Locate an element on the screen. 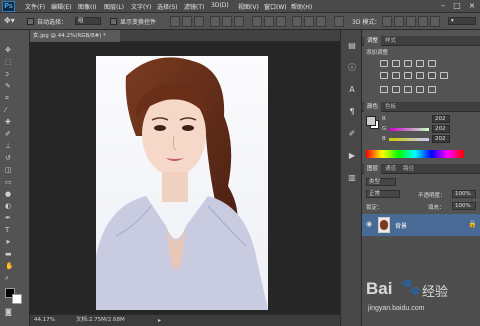 Image resolution: width=480 pixels, height=326 pixels. menu-file: 文件(F) is located at coordinates (35, 6).